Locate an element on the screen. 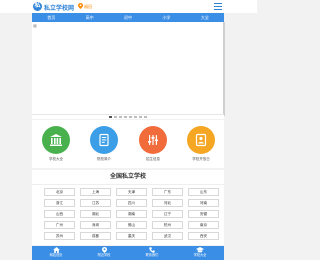 The width and height of the screenshot is (320, 260). nav-high-school: 高中 is located at coordinates (89, 17).